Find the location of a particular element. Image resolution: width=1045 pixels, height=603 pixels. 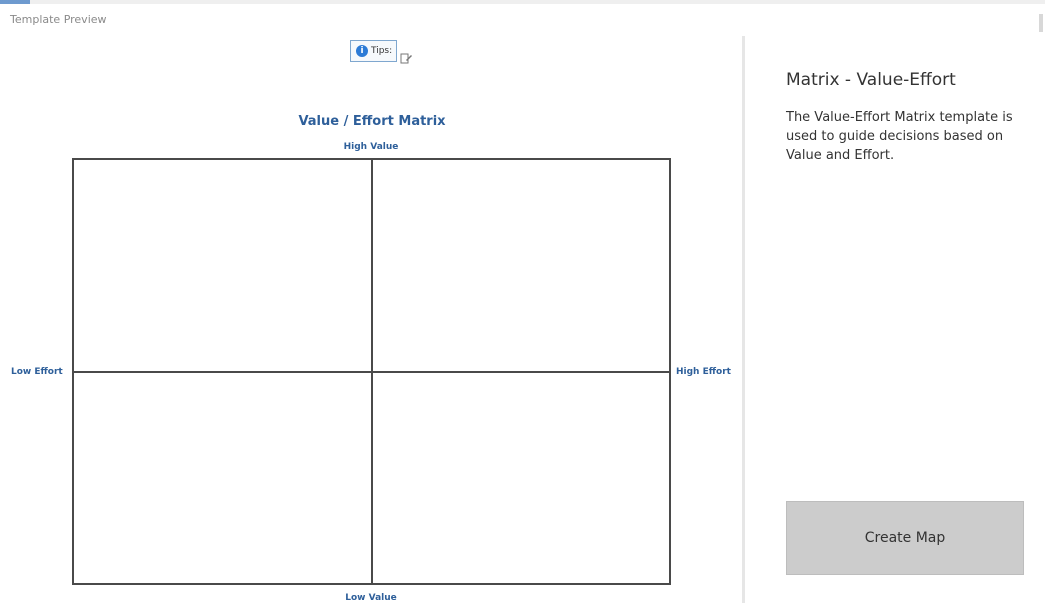

matrix-horizontal-divider is located at coordinates (371, 372).